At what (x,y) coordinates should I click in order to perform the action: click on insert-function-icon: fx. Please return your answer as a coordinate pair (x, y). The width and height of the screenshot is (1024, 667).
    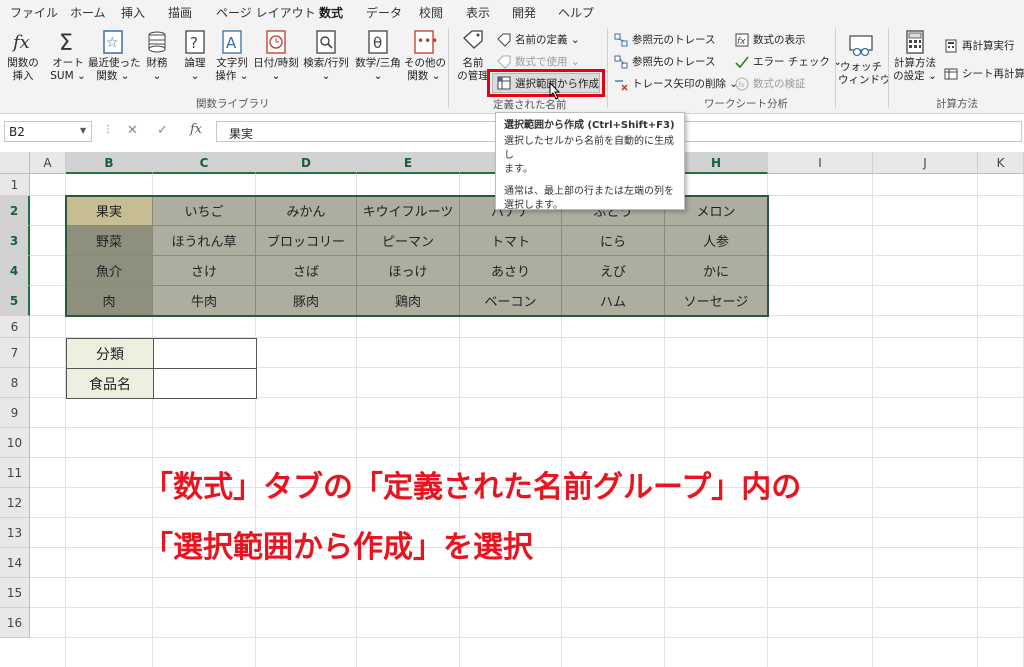
    Looking at the image, I should click on (196, 129).